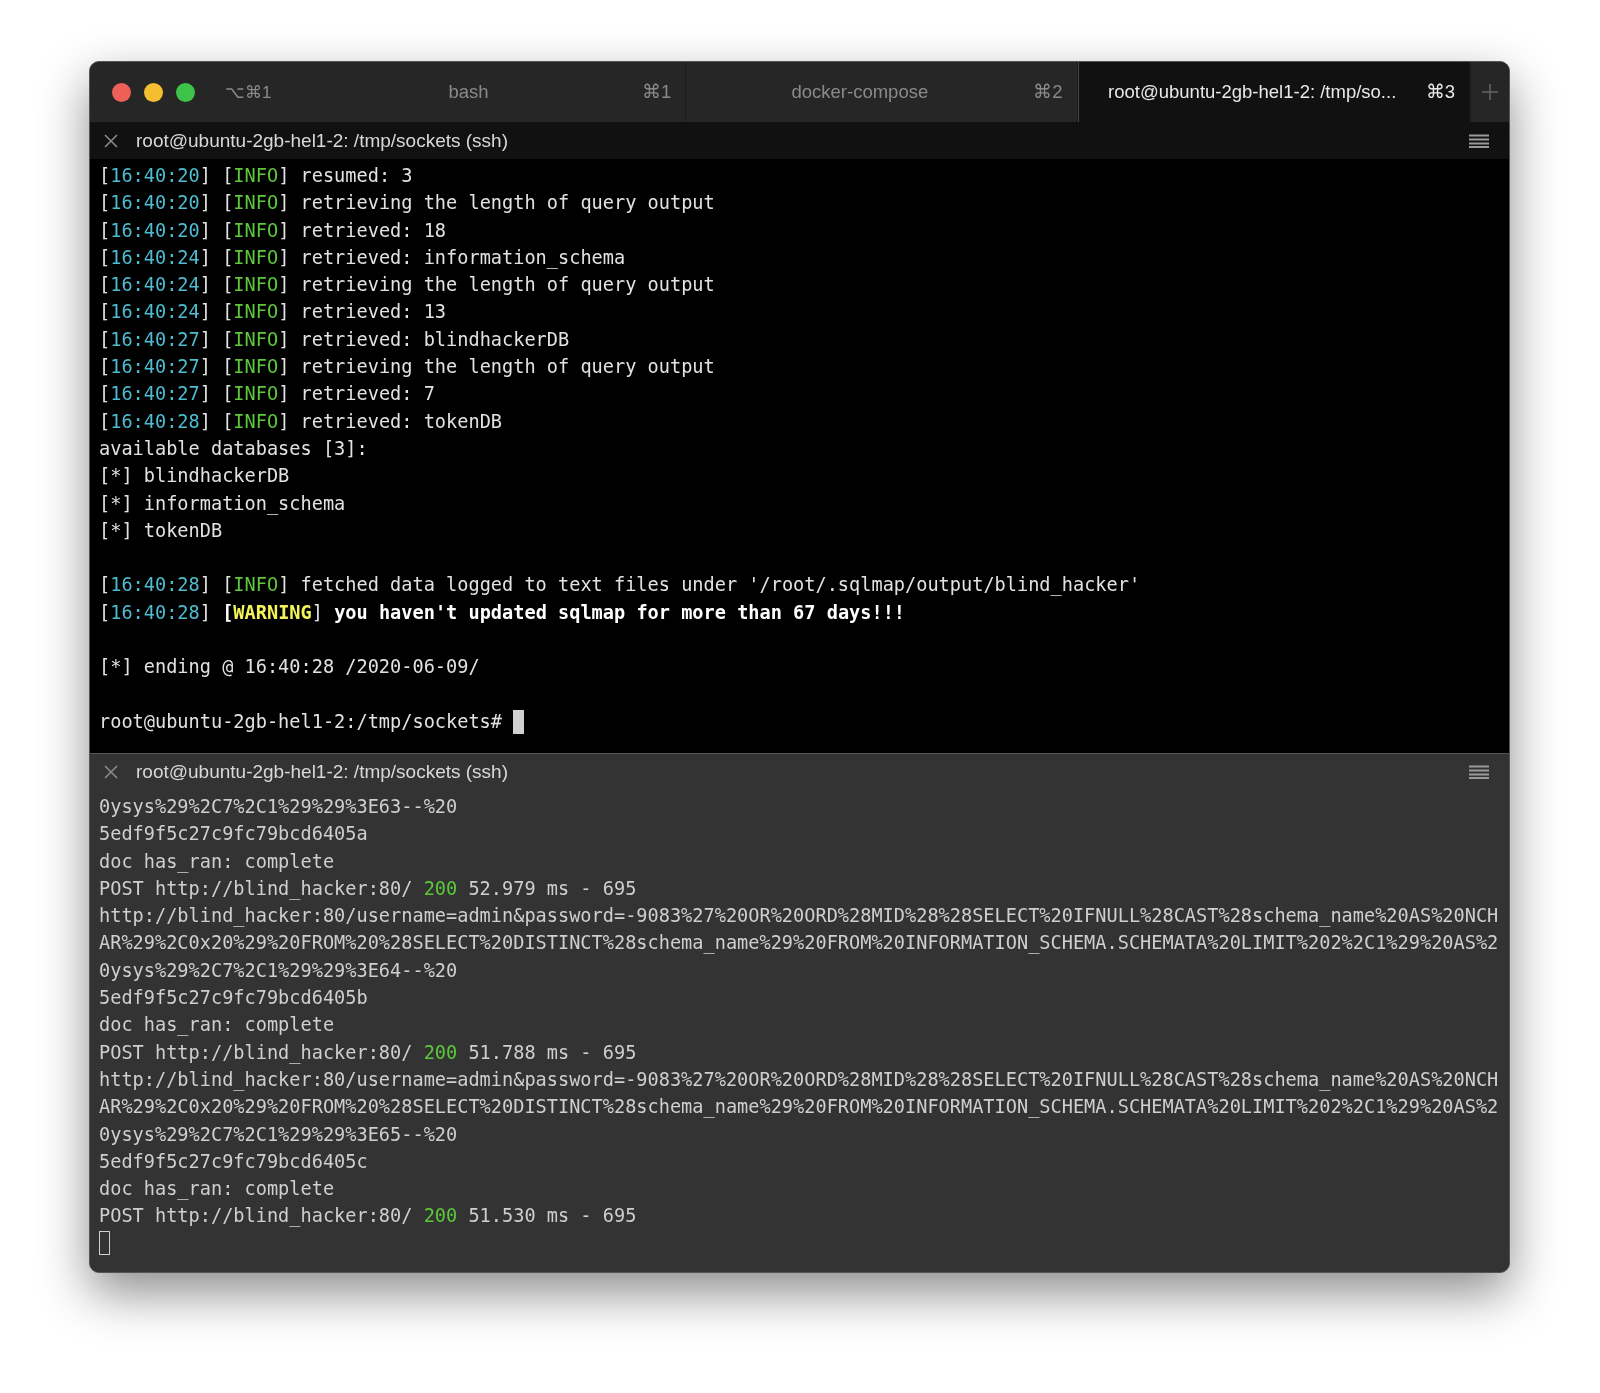  Describe the element at coordinates (233, 1161) in the screenshot. I see `terminal-line: 5edf9f5c27c9fc79bcd6405c` at that location.